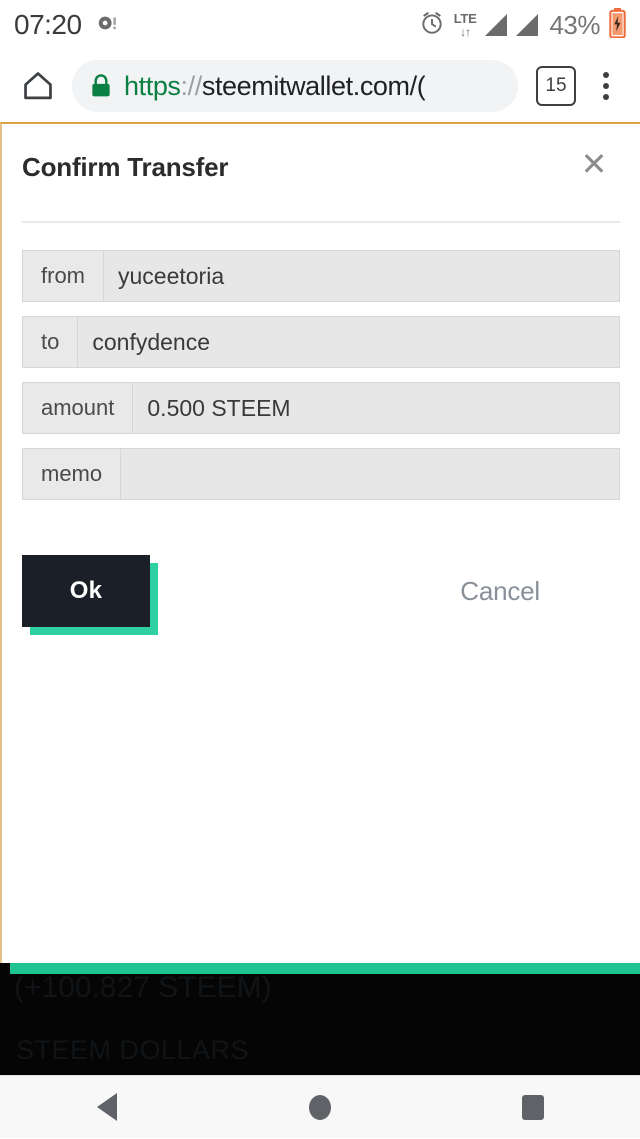 This screenshot has height=1139, width=640. What do you see at coordinates (321, 595) in the screenshot?
I see `dialog-actions: Ok Cancel` at bounding box center [321, 595].